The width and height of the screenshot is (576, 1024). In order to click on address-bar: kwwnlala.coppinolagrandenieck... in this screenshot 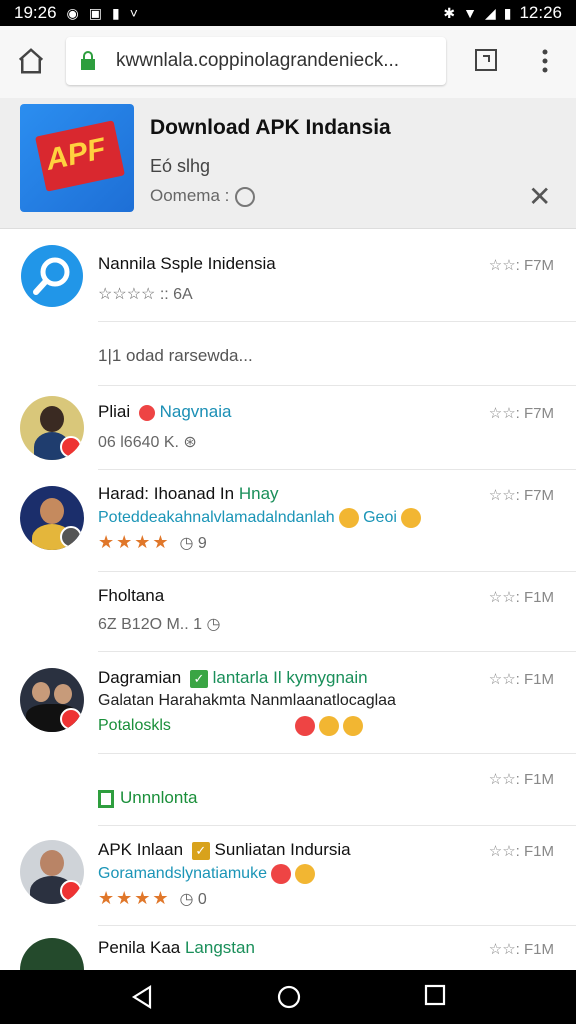, I will do `click(256, 61)`.